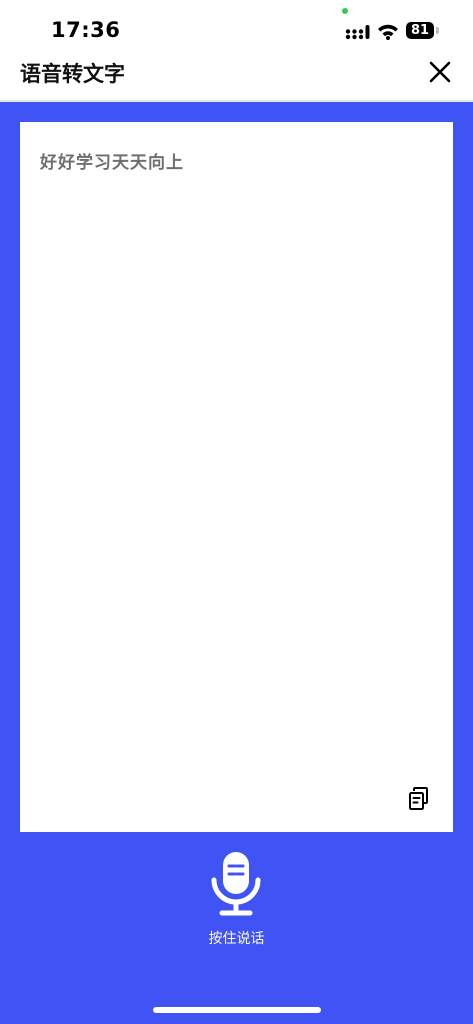 Image resolution: width=473 pixels, height=1024 pixels. I want to click on home-indicator, so click(237, 1010).